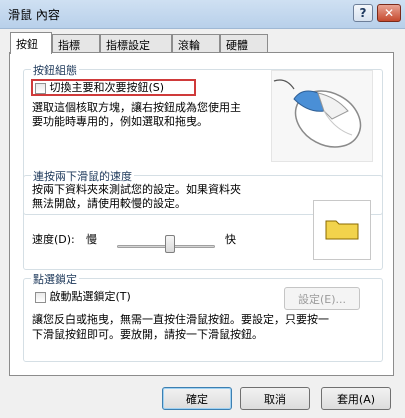  What do you see at coordinates (91, 239) in the screenshot?
I see `speed-slow-label: 慢` at bounding box center [91, 239].